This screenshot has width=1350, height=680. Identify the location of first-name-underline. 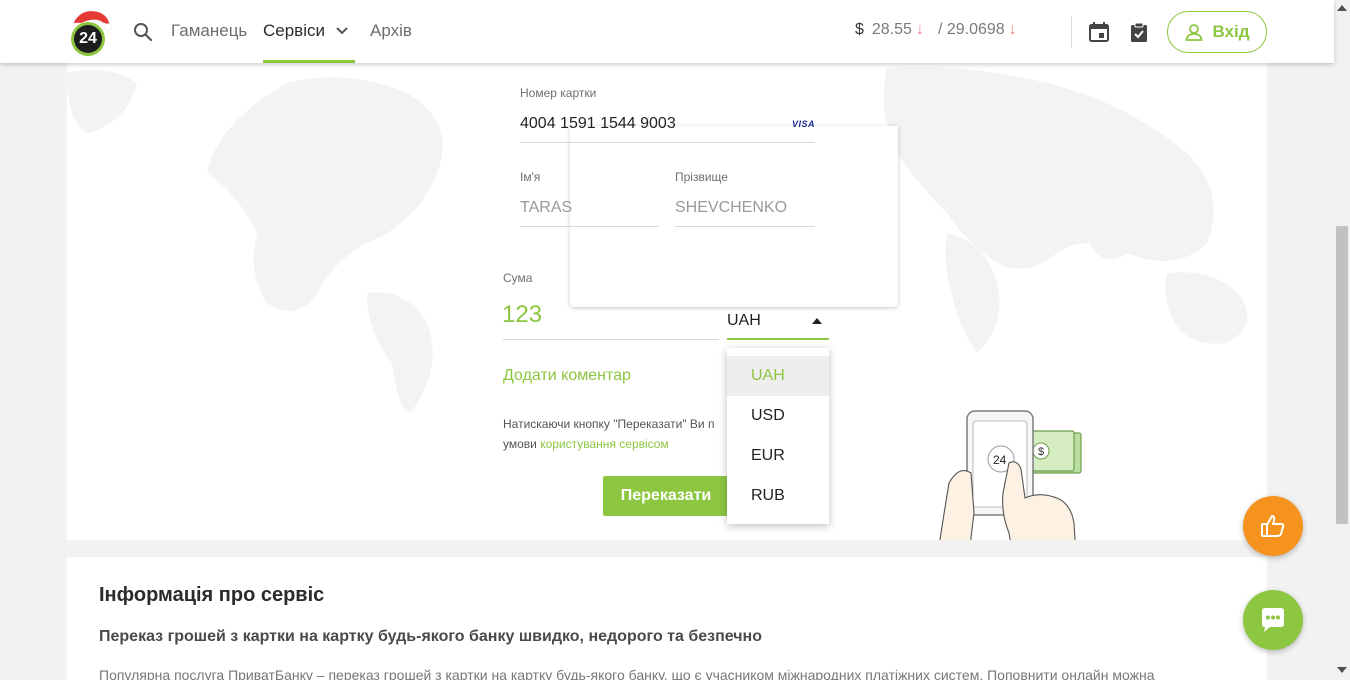
(589, 226).